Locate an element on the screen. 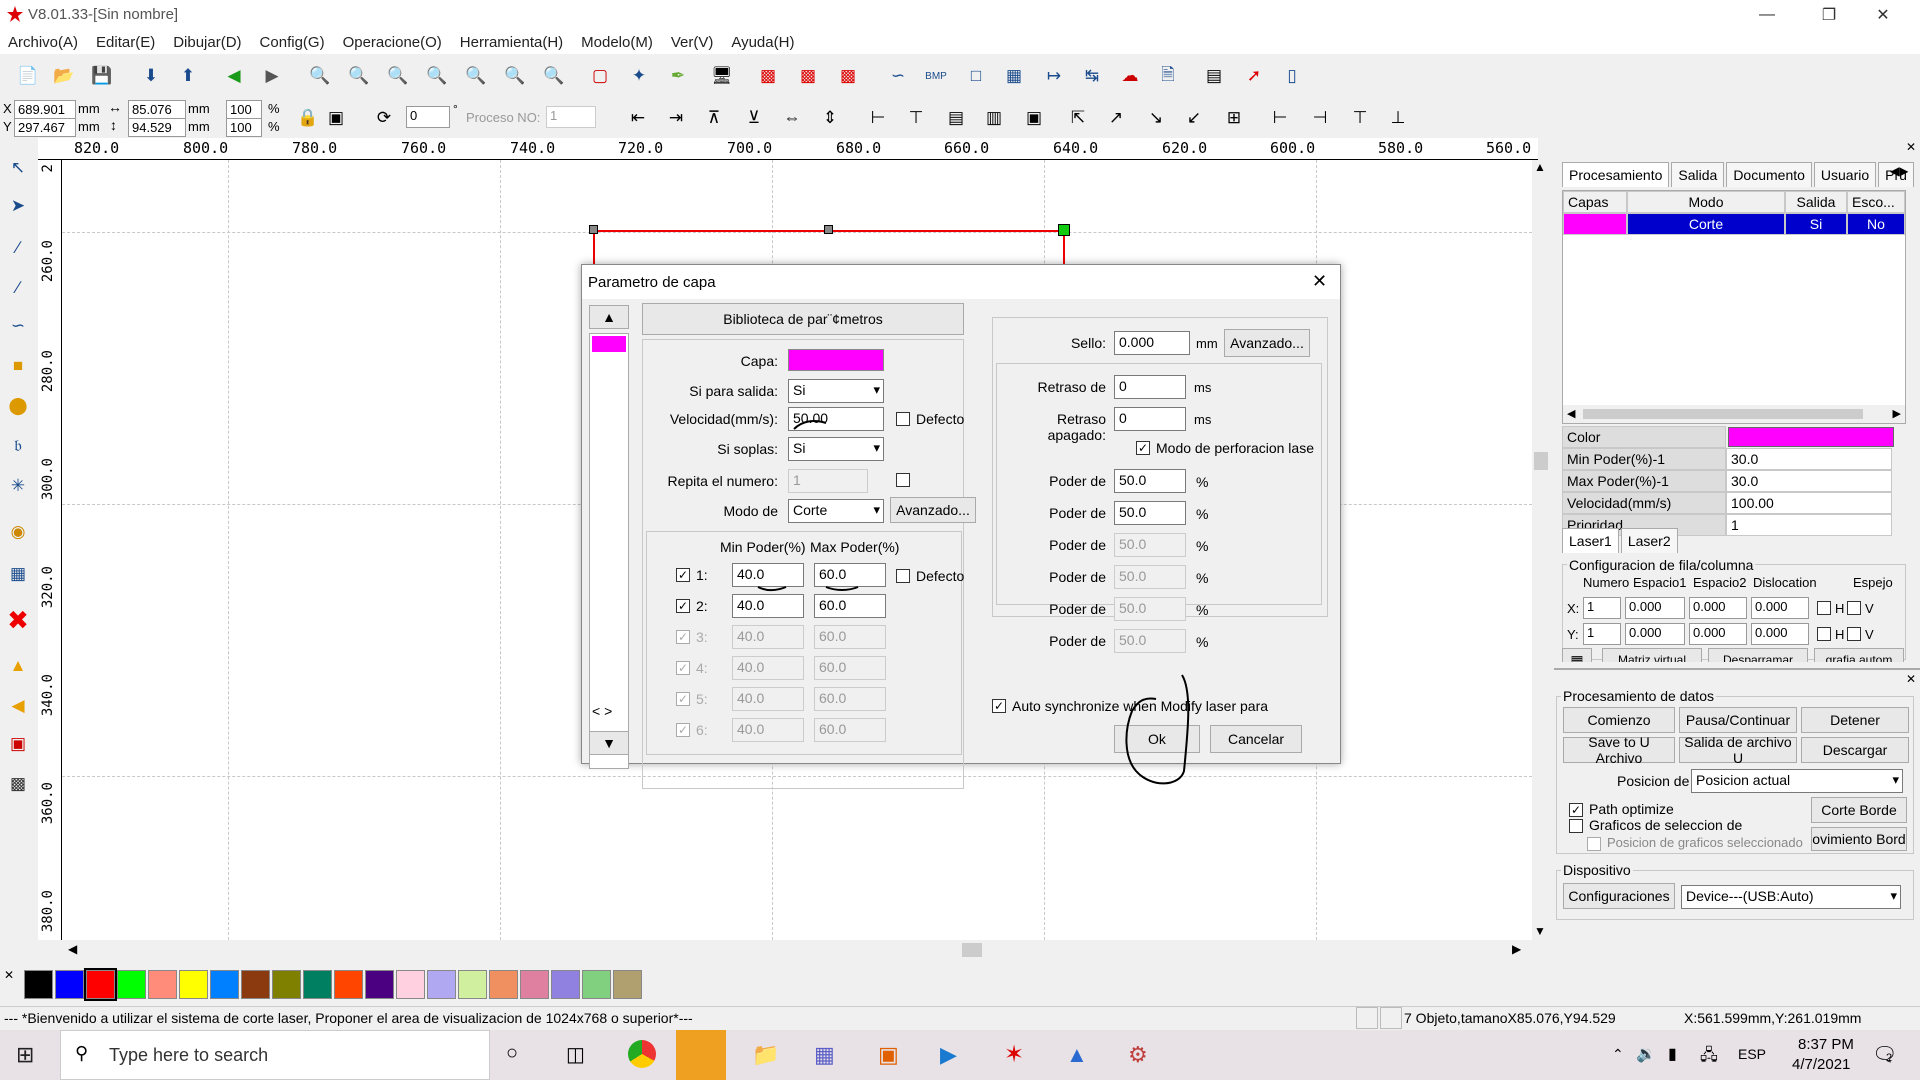  distribute-v-icon: ⊤ is located at coordinates (916, 118).